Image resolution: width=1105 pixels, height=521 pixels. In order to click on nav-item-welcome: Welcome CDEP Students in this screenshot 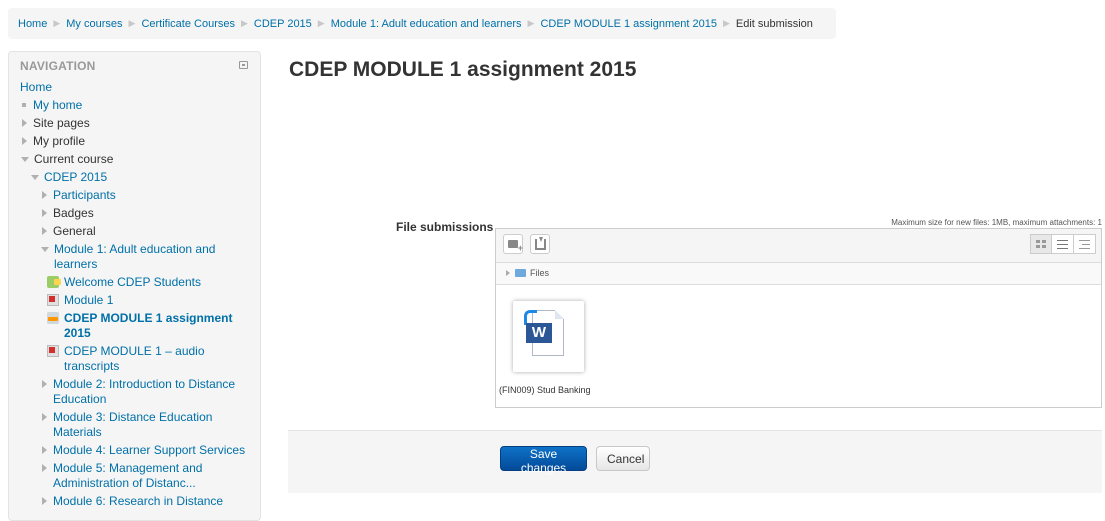, I will do `click(134, 282)`.